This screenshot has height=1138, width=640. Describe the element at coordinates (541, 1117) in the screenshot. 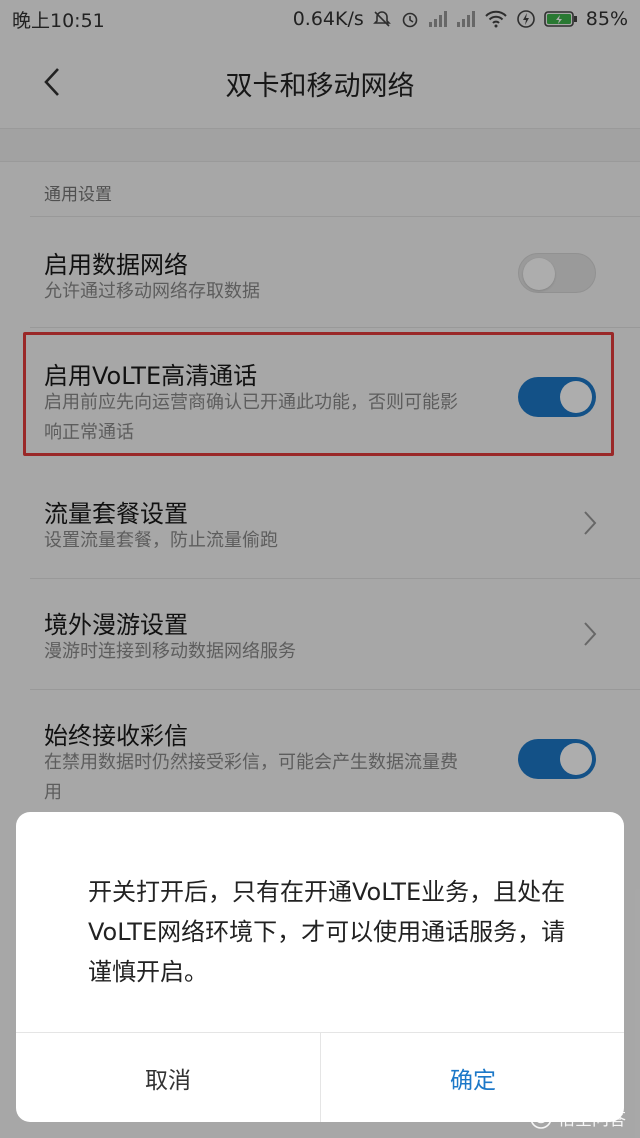

I see `wukong-logo-icon` at that location.